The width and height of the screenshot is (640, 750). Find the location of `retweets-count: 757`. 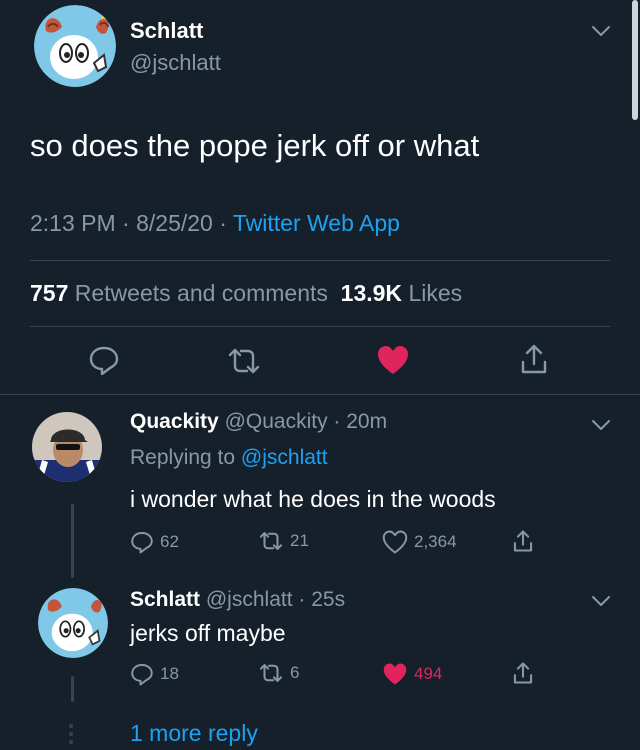

retweets-count: 757 is located at coordinates (49, 293).